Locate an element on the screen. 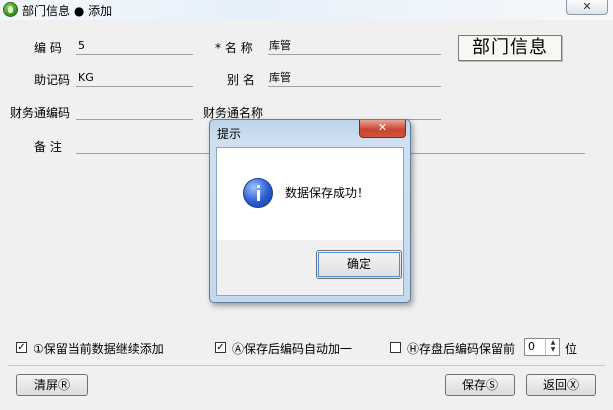  info-icon is located at coordinates (258, 193).